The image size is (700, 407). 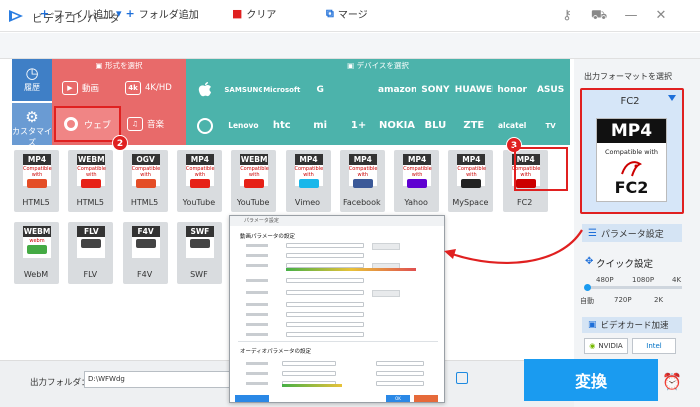 I want to click on music-format-label: 音楽, so click(x=156, y=125).